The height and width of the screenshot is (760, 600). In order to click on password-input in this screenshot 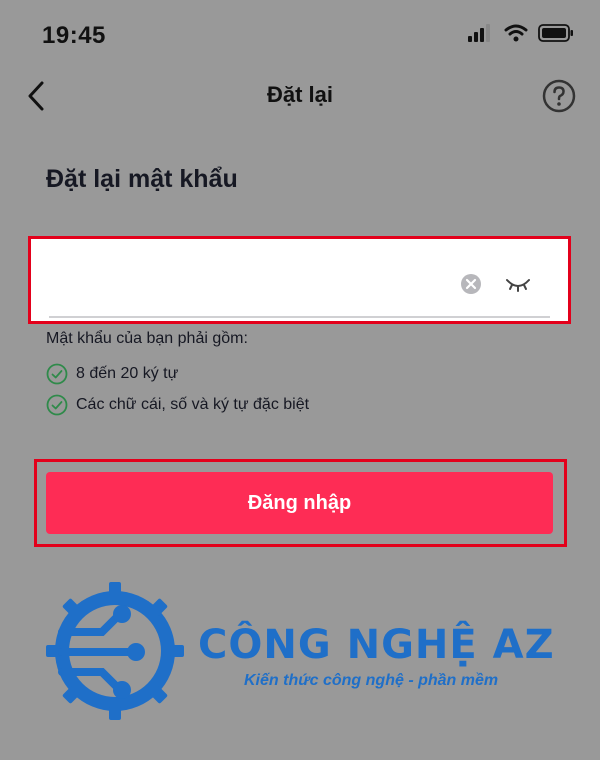, I will do `click(247, 282)`.